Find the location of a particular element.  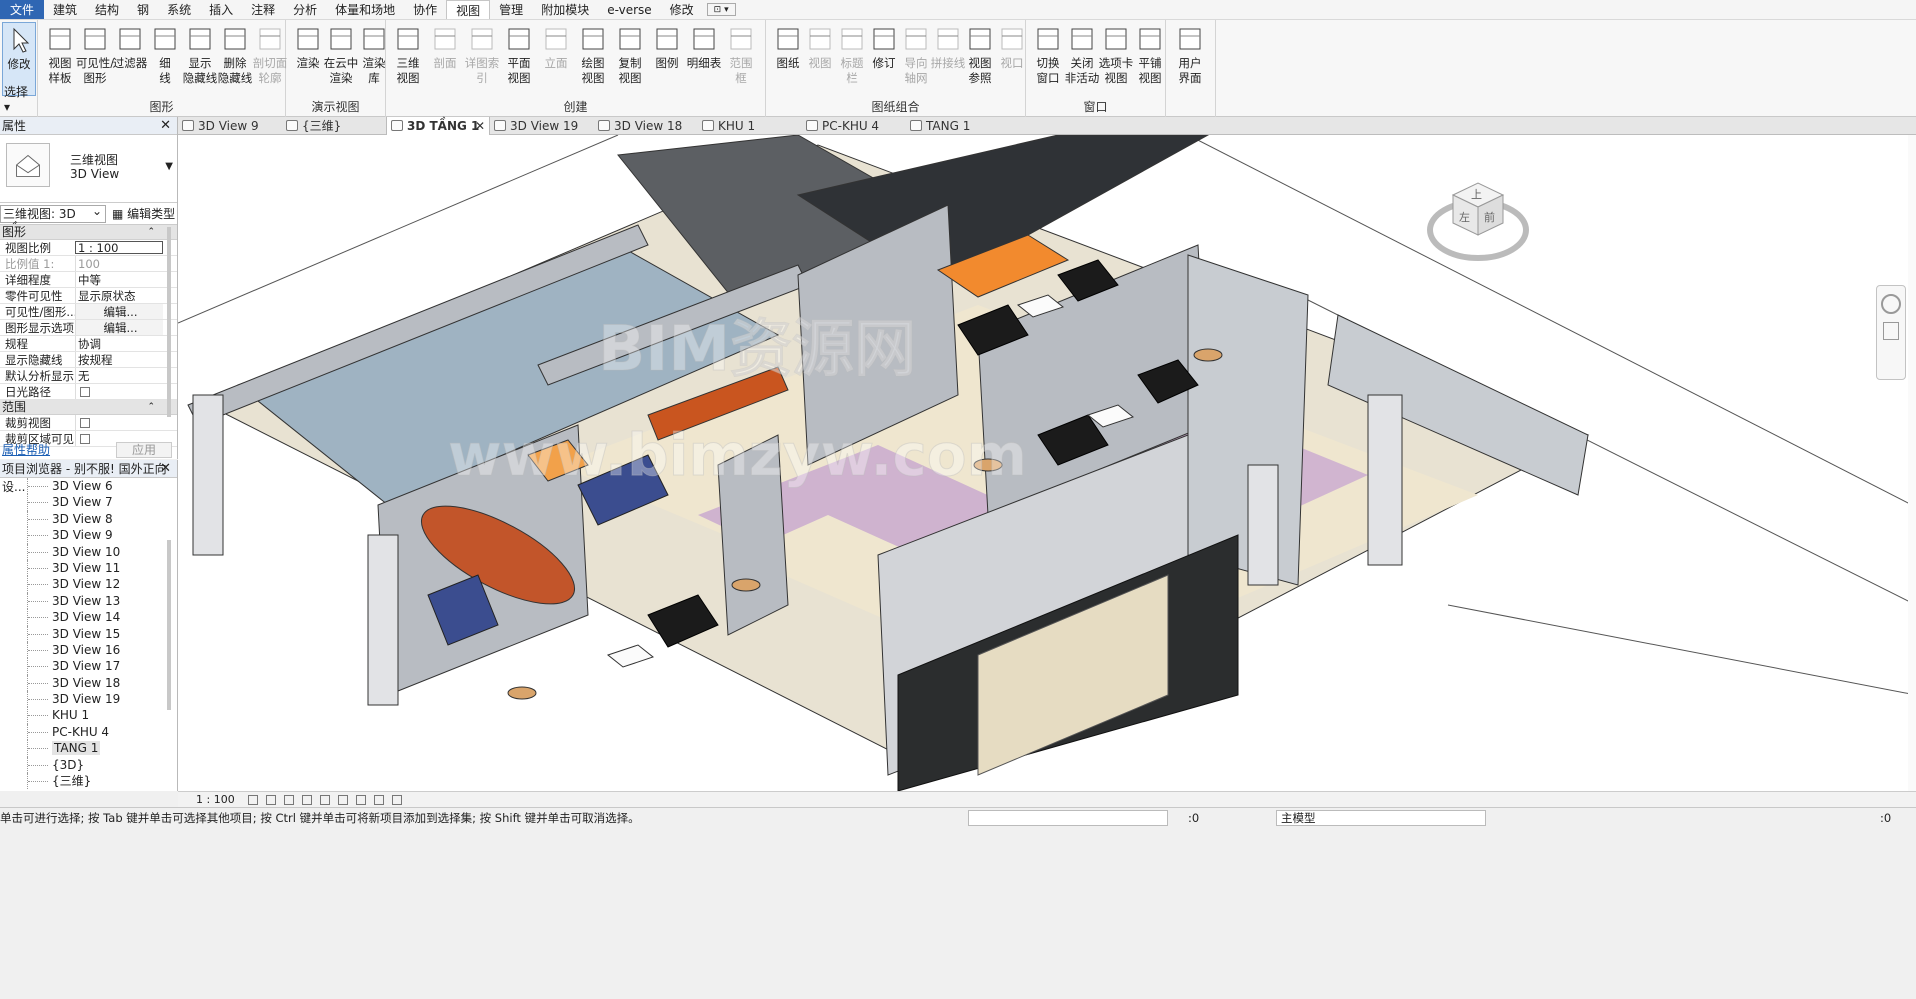

browser-item: 3D View 10 is located at coordinates (85, 552).